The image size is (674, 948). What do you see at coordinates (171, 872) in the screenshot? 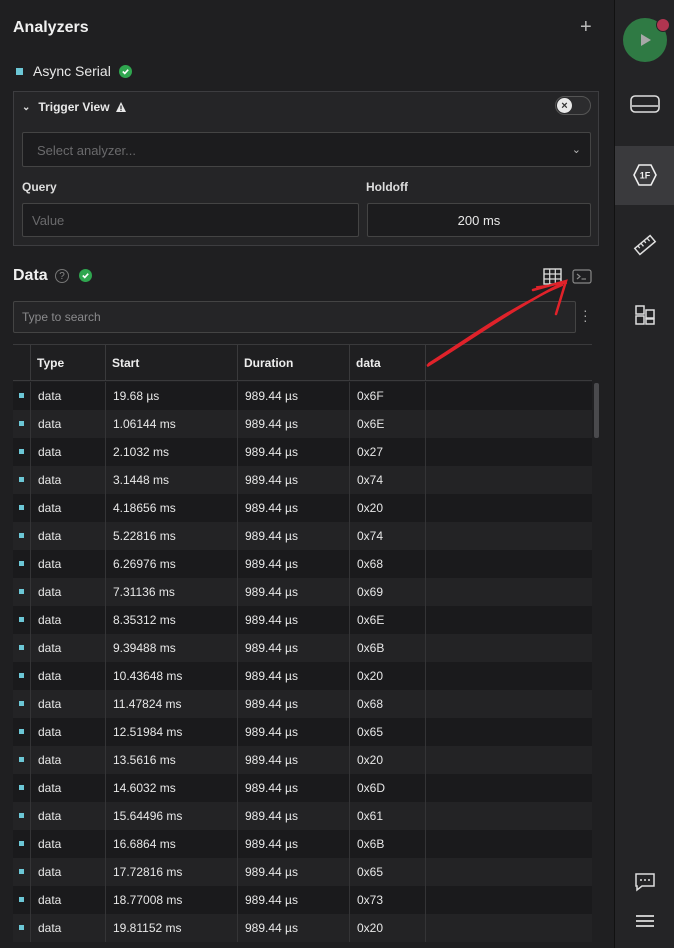
I see `cell-start: 17.72816 ms` at bounding box center [171, 872].